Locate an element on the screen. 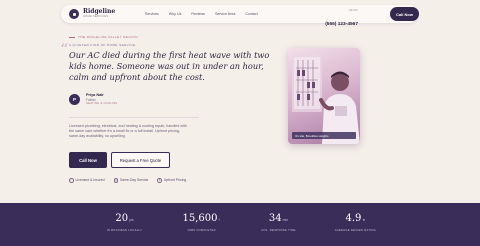 This screenshot has width=480, height=246. badge-pricing: $ Upfront Pricing is located at coordinates (171, 180).